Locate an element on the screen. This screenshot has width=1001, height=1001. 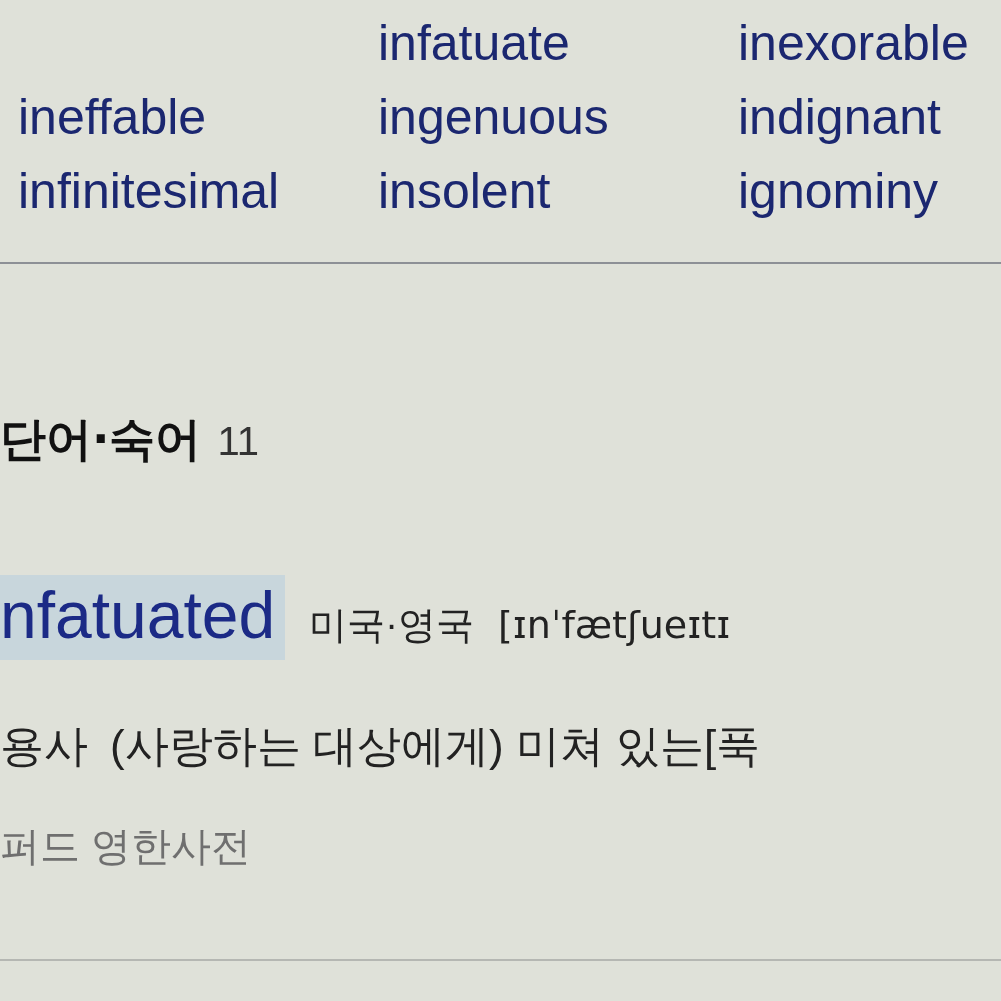
related-word-link: indignant is located at coordinates (839, 117).